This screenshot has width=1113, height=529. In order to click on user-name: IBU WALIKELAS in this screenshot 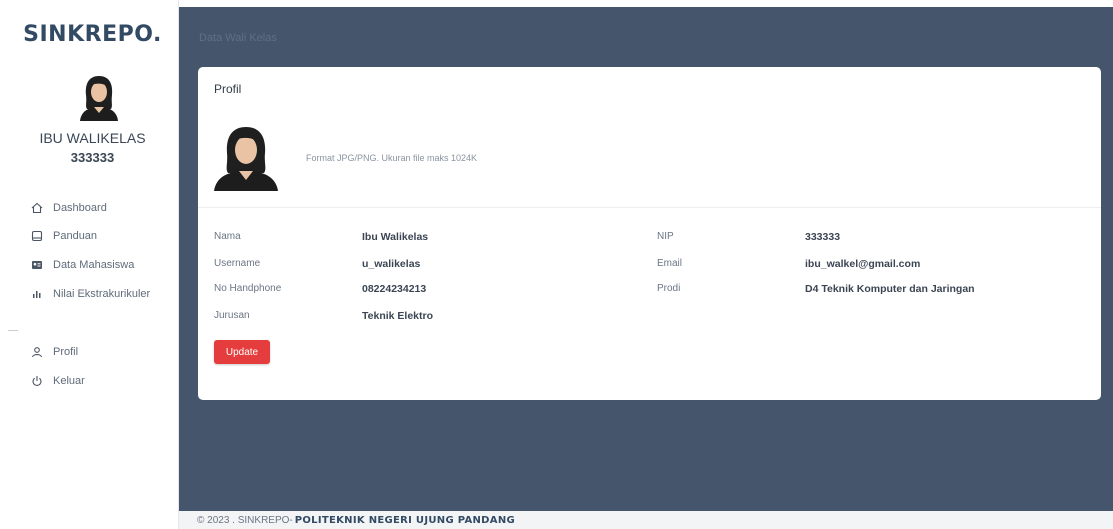, I will do `click(92, 138)`.